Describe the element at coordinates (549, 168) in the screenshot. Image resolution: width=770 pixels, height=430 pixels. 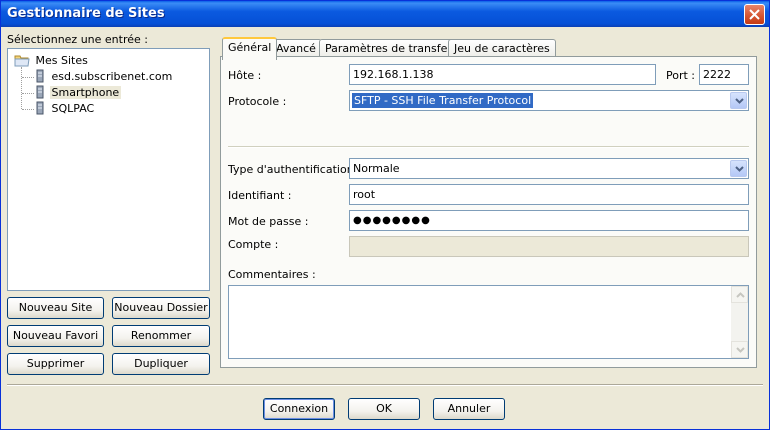
I see `auth-type-select: Normale` at that location.